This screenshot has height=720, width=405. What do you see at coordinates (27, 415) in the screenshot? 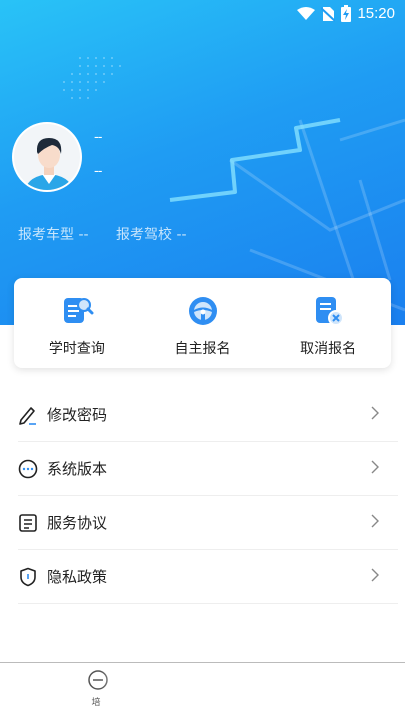
I see `edit-password-icon` at bounding box center [27, 415].